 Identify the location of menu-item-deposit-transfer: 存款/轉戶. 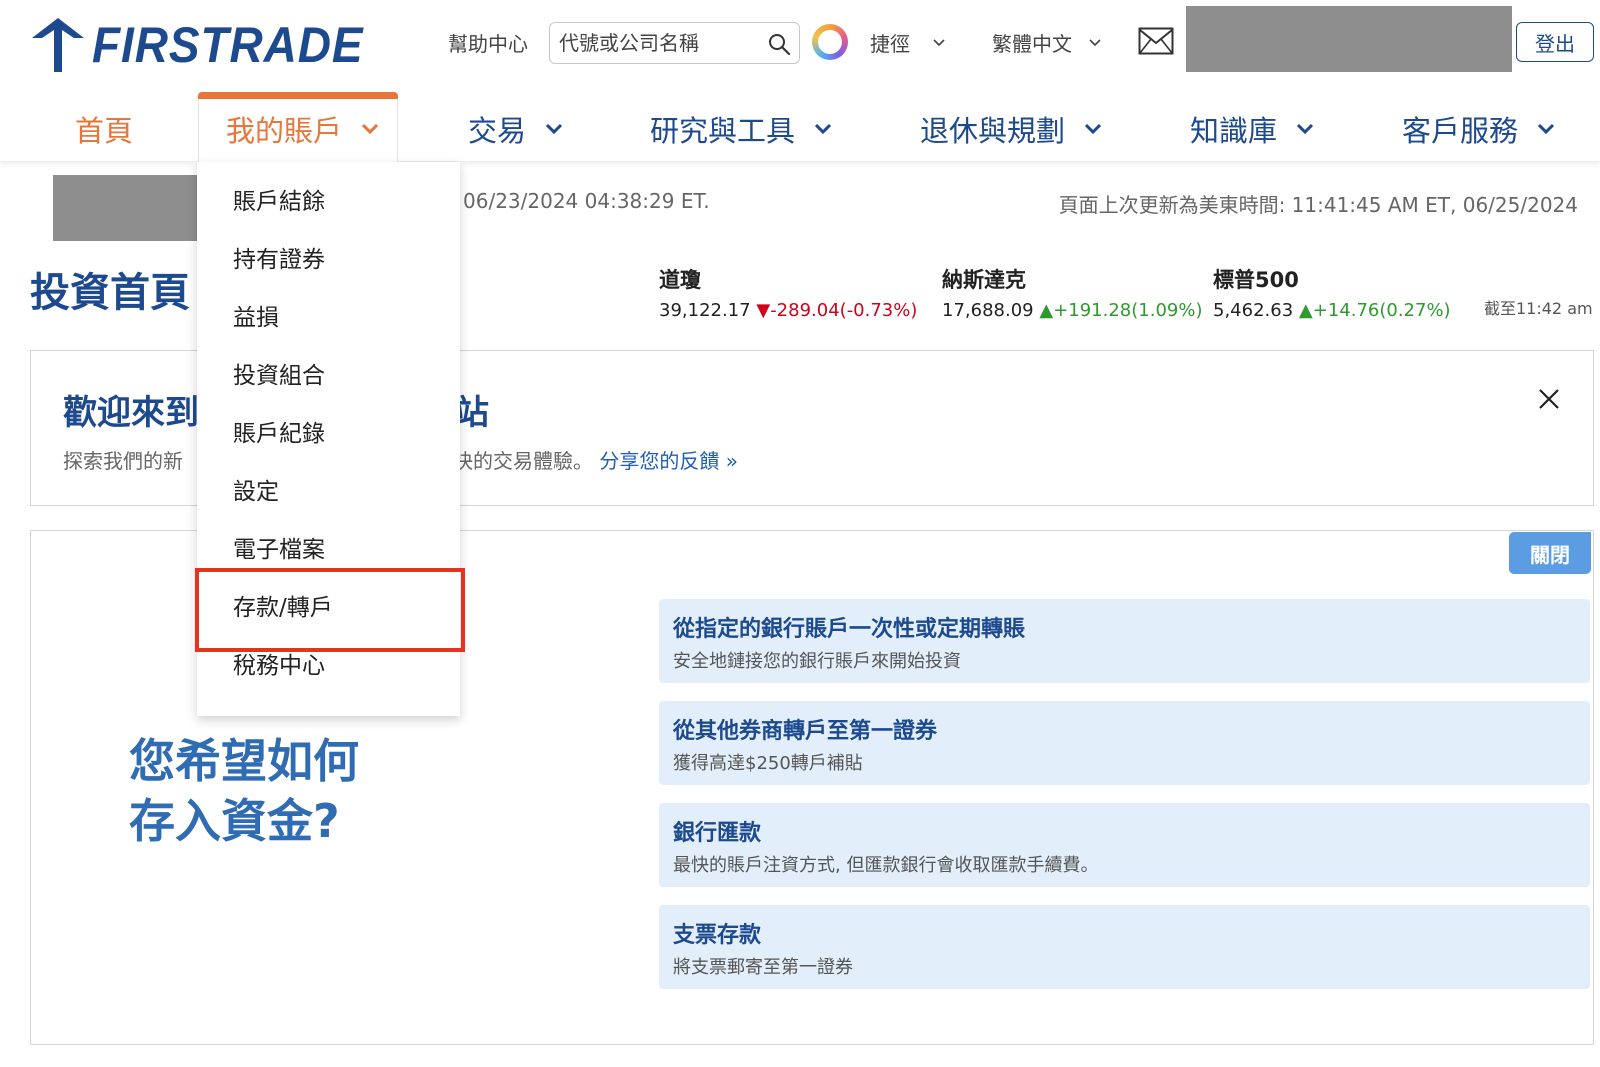
(283, 605).